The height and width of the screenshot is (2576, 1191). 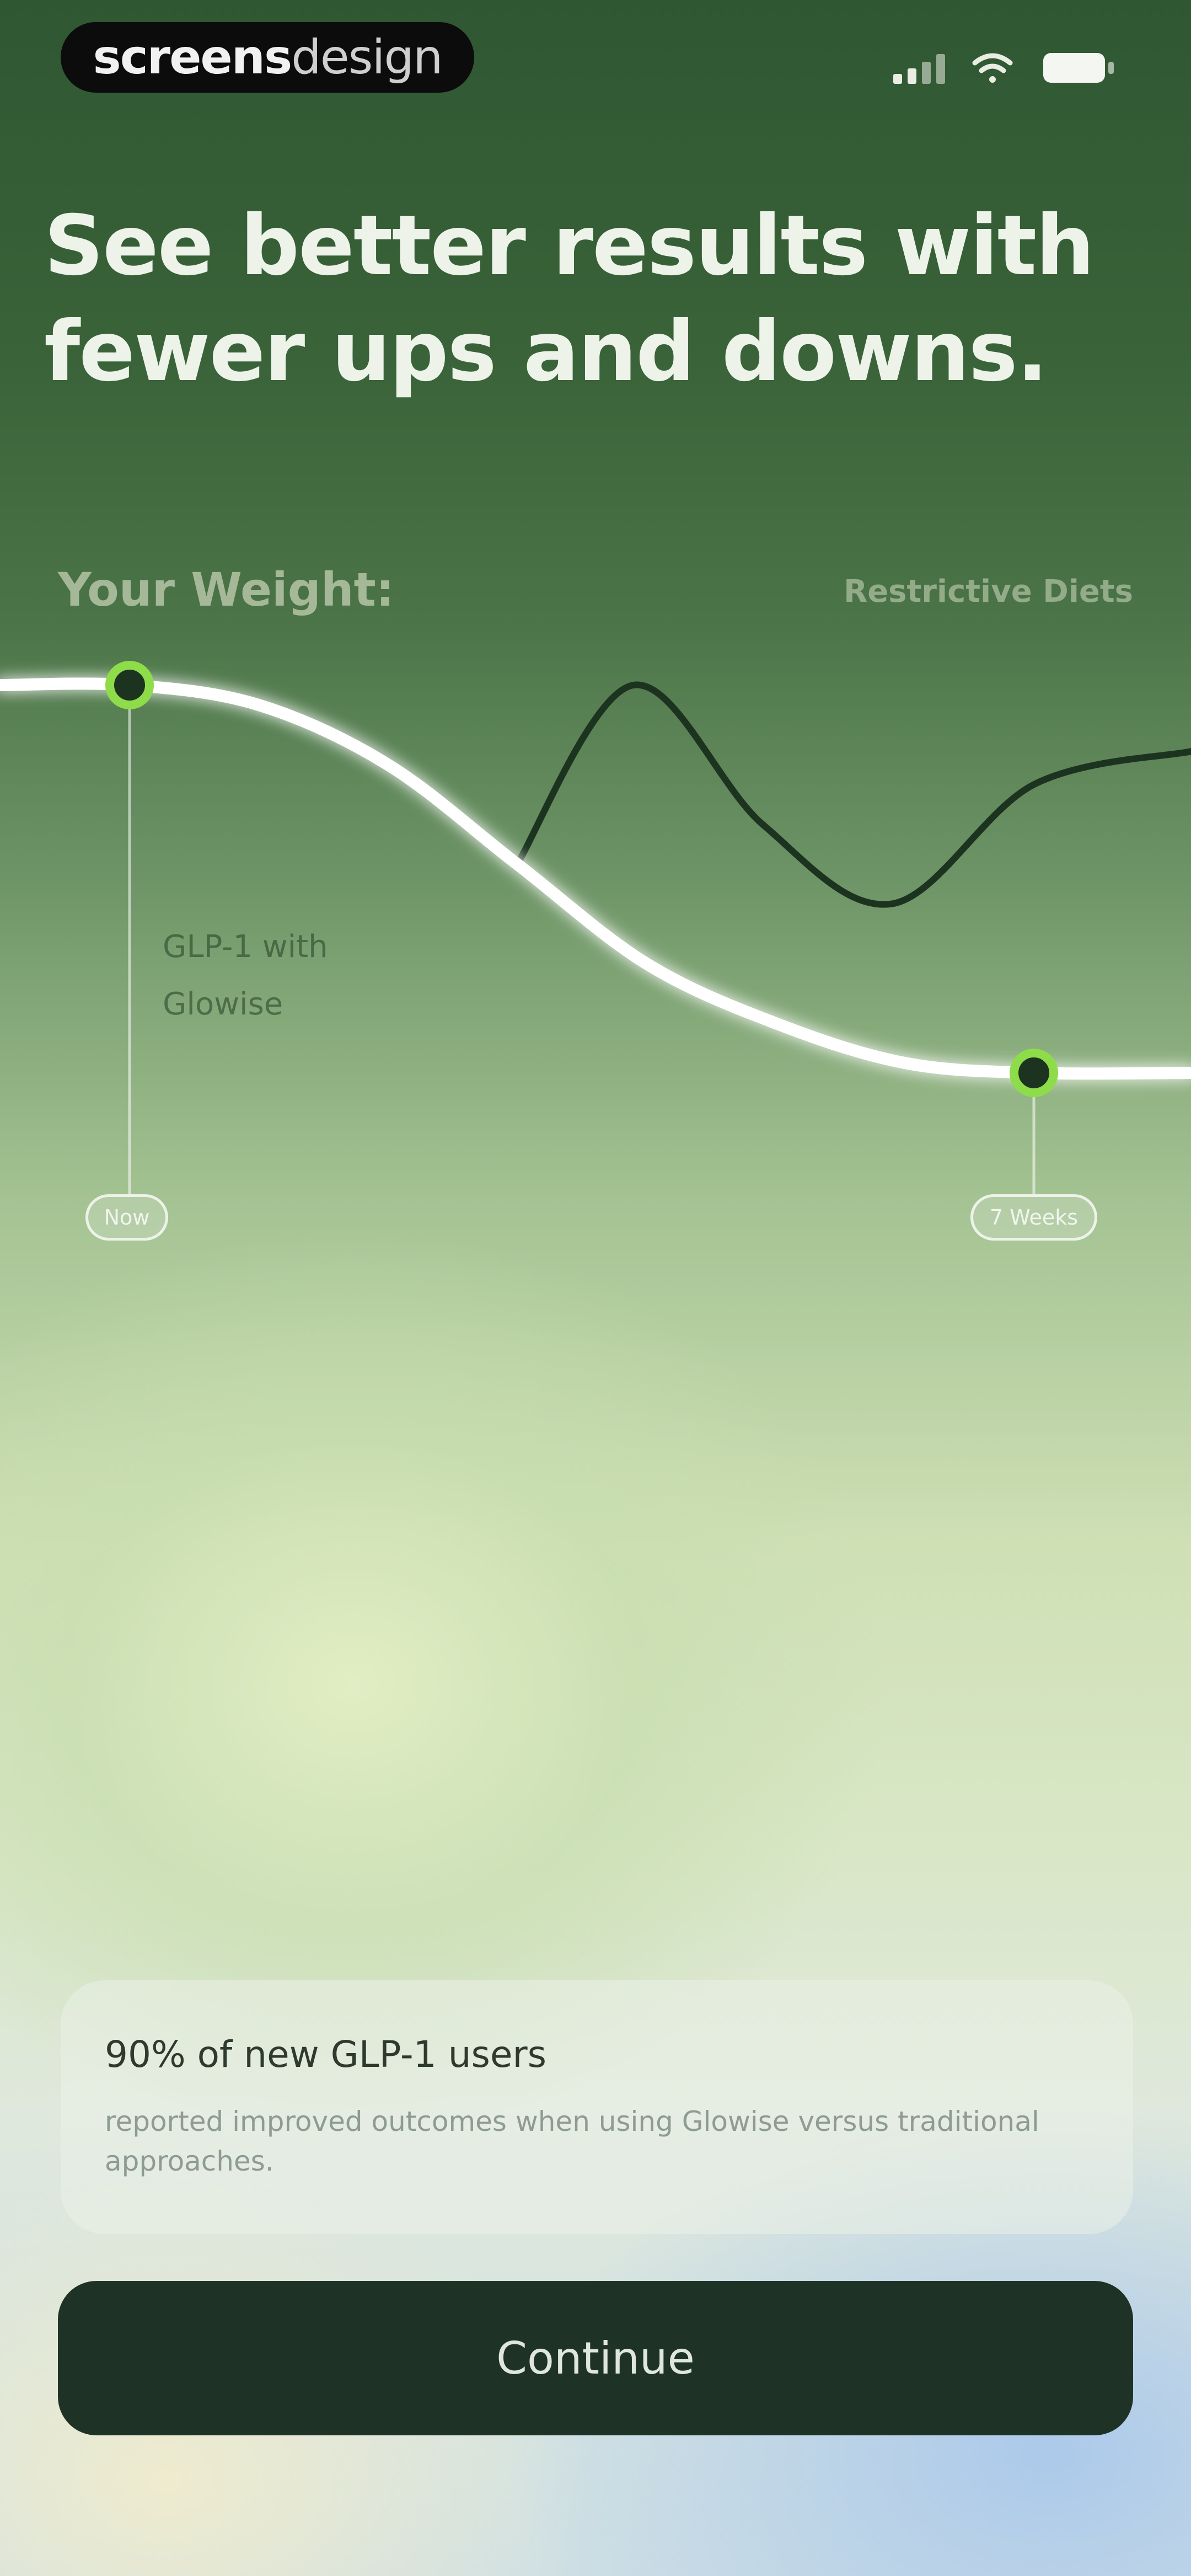 I want to click on stat-headline: 90% of new GLP-1 users, so click(x=326, y=2054).